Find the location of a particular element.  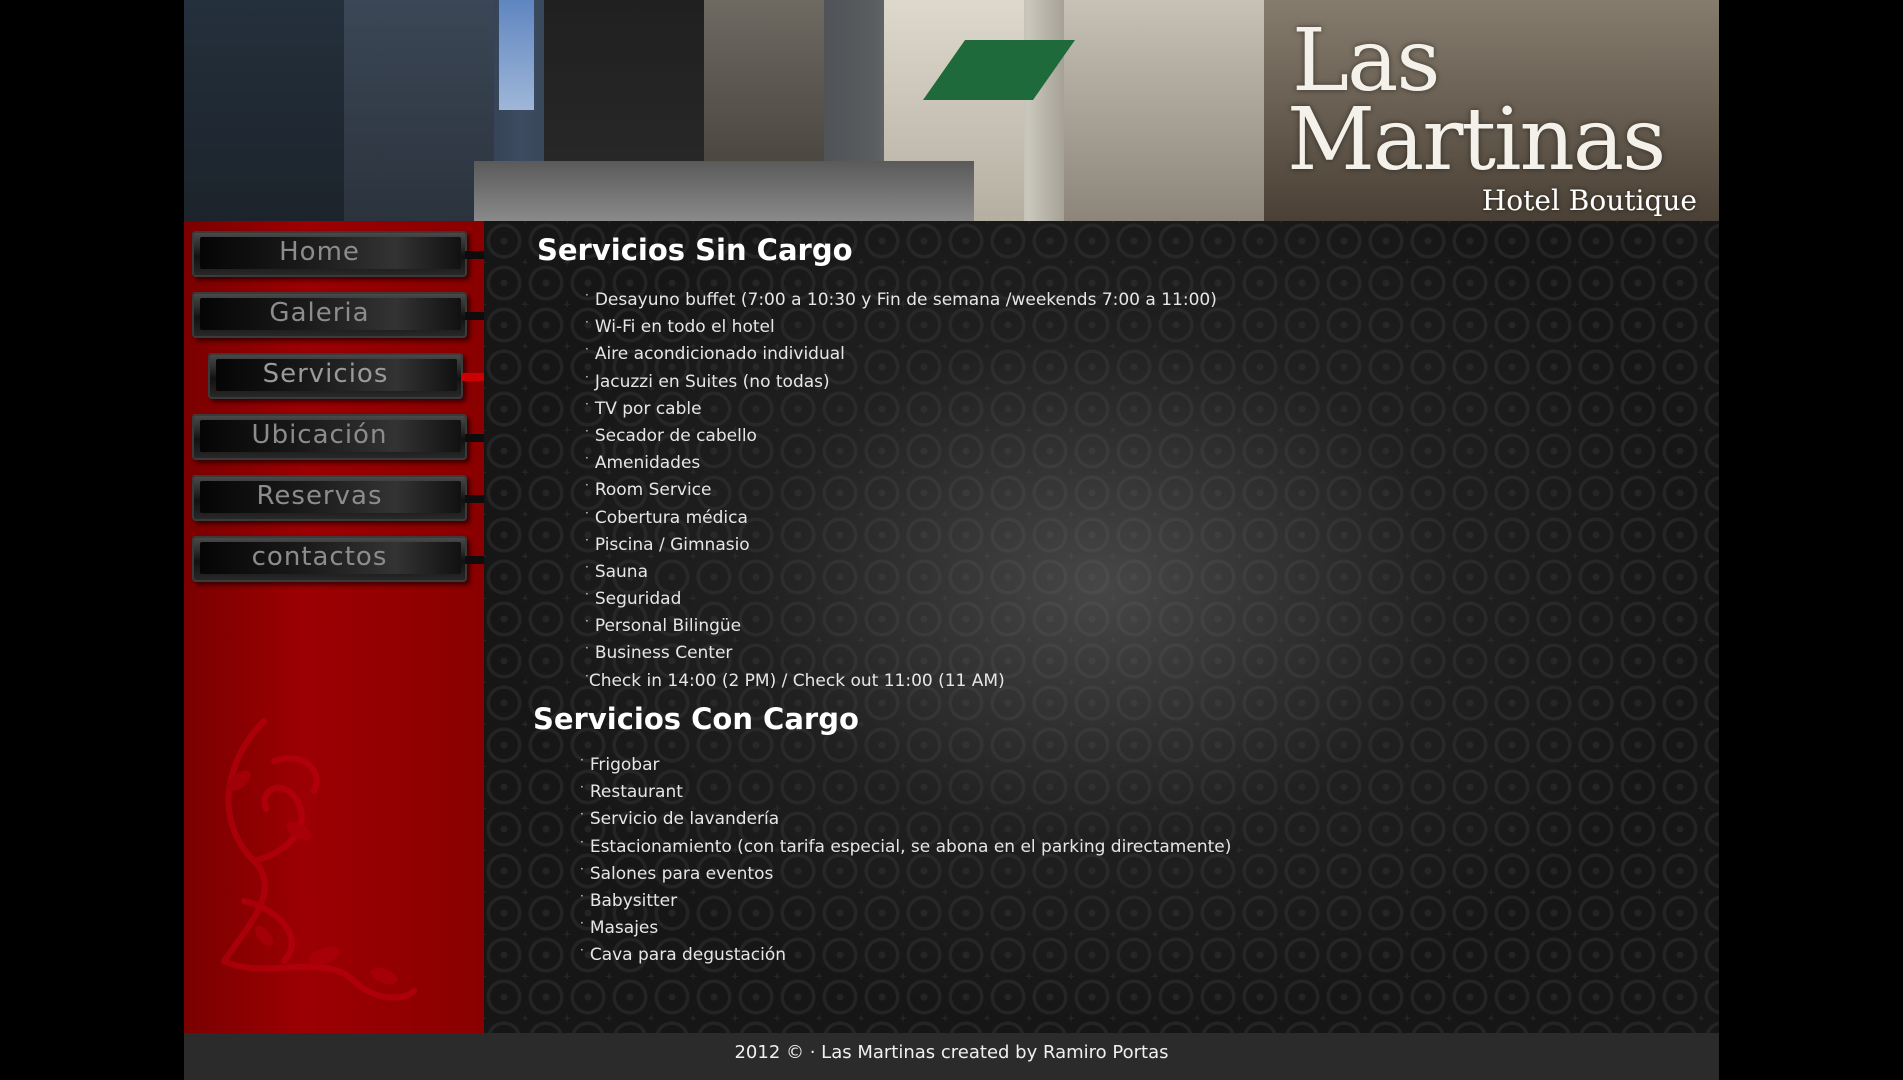

logo-tagline: Hotel Boutique is located at coordinates (1589, 200).